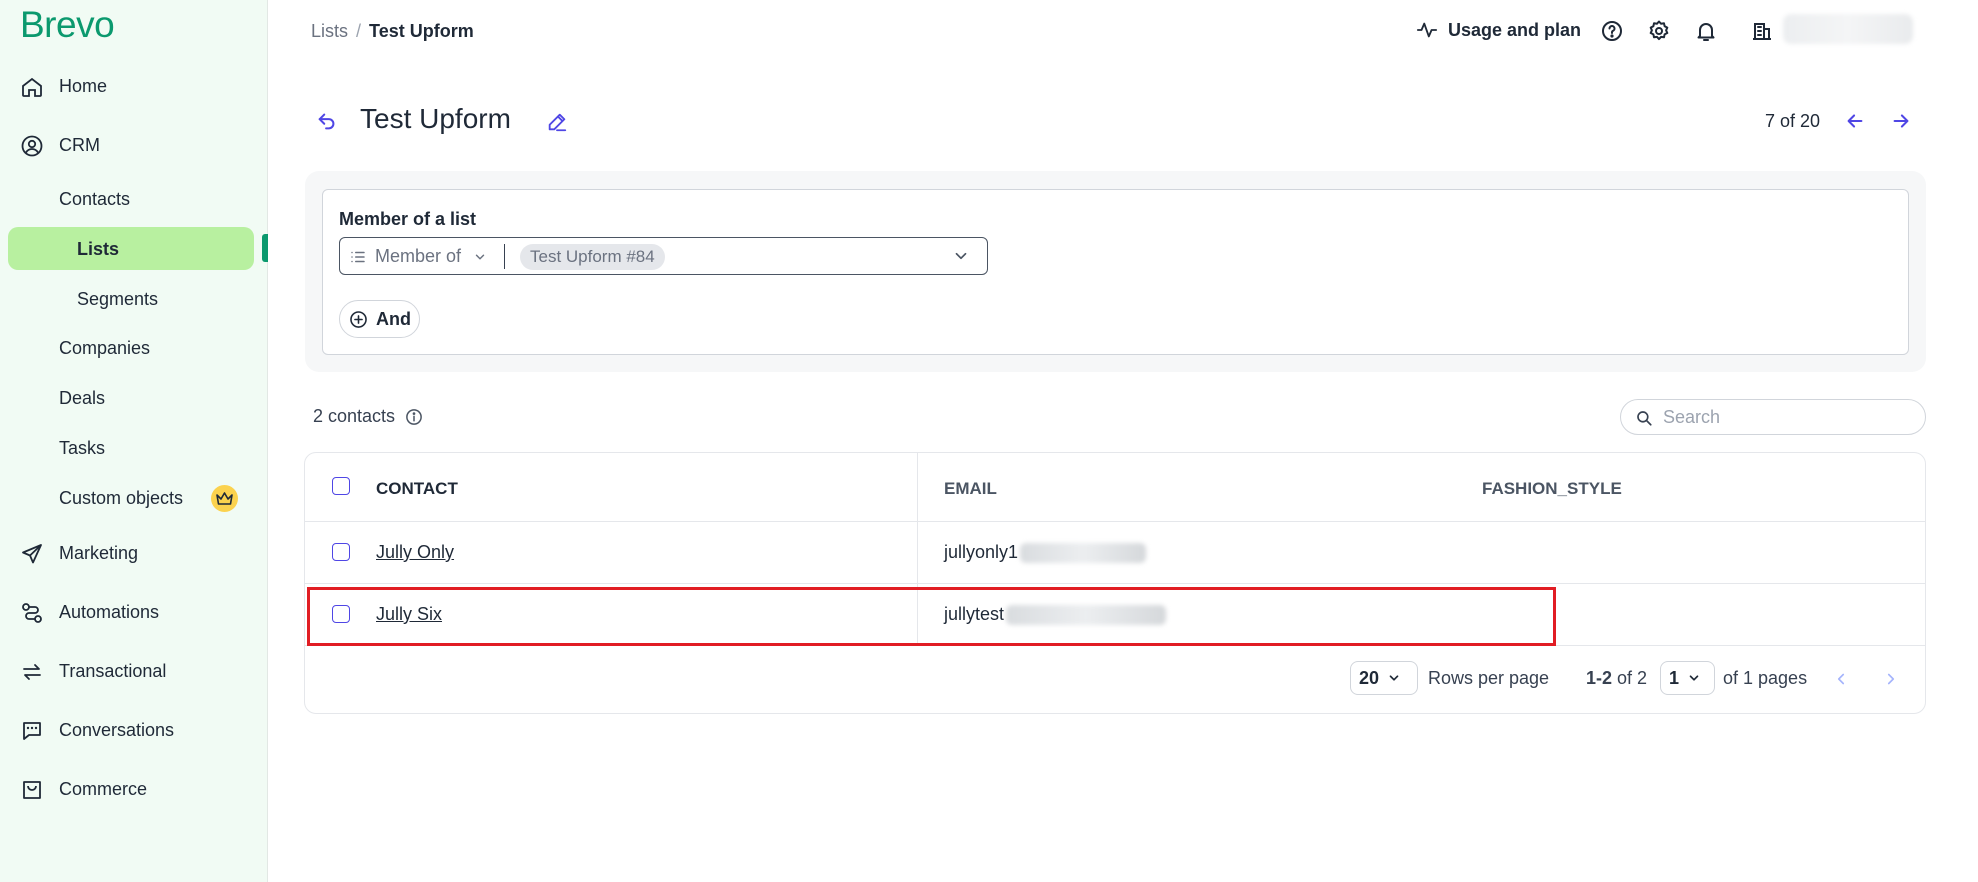 This screenshot has height=882, width=1978. I want to click on brevo-logo: Brevo, so click(67, 25).